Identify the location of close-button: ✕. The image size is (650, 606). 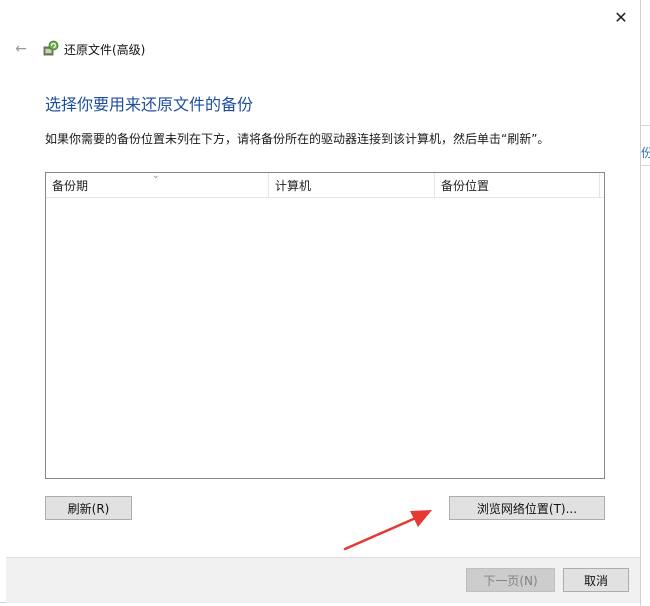
(621, 17).